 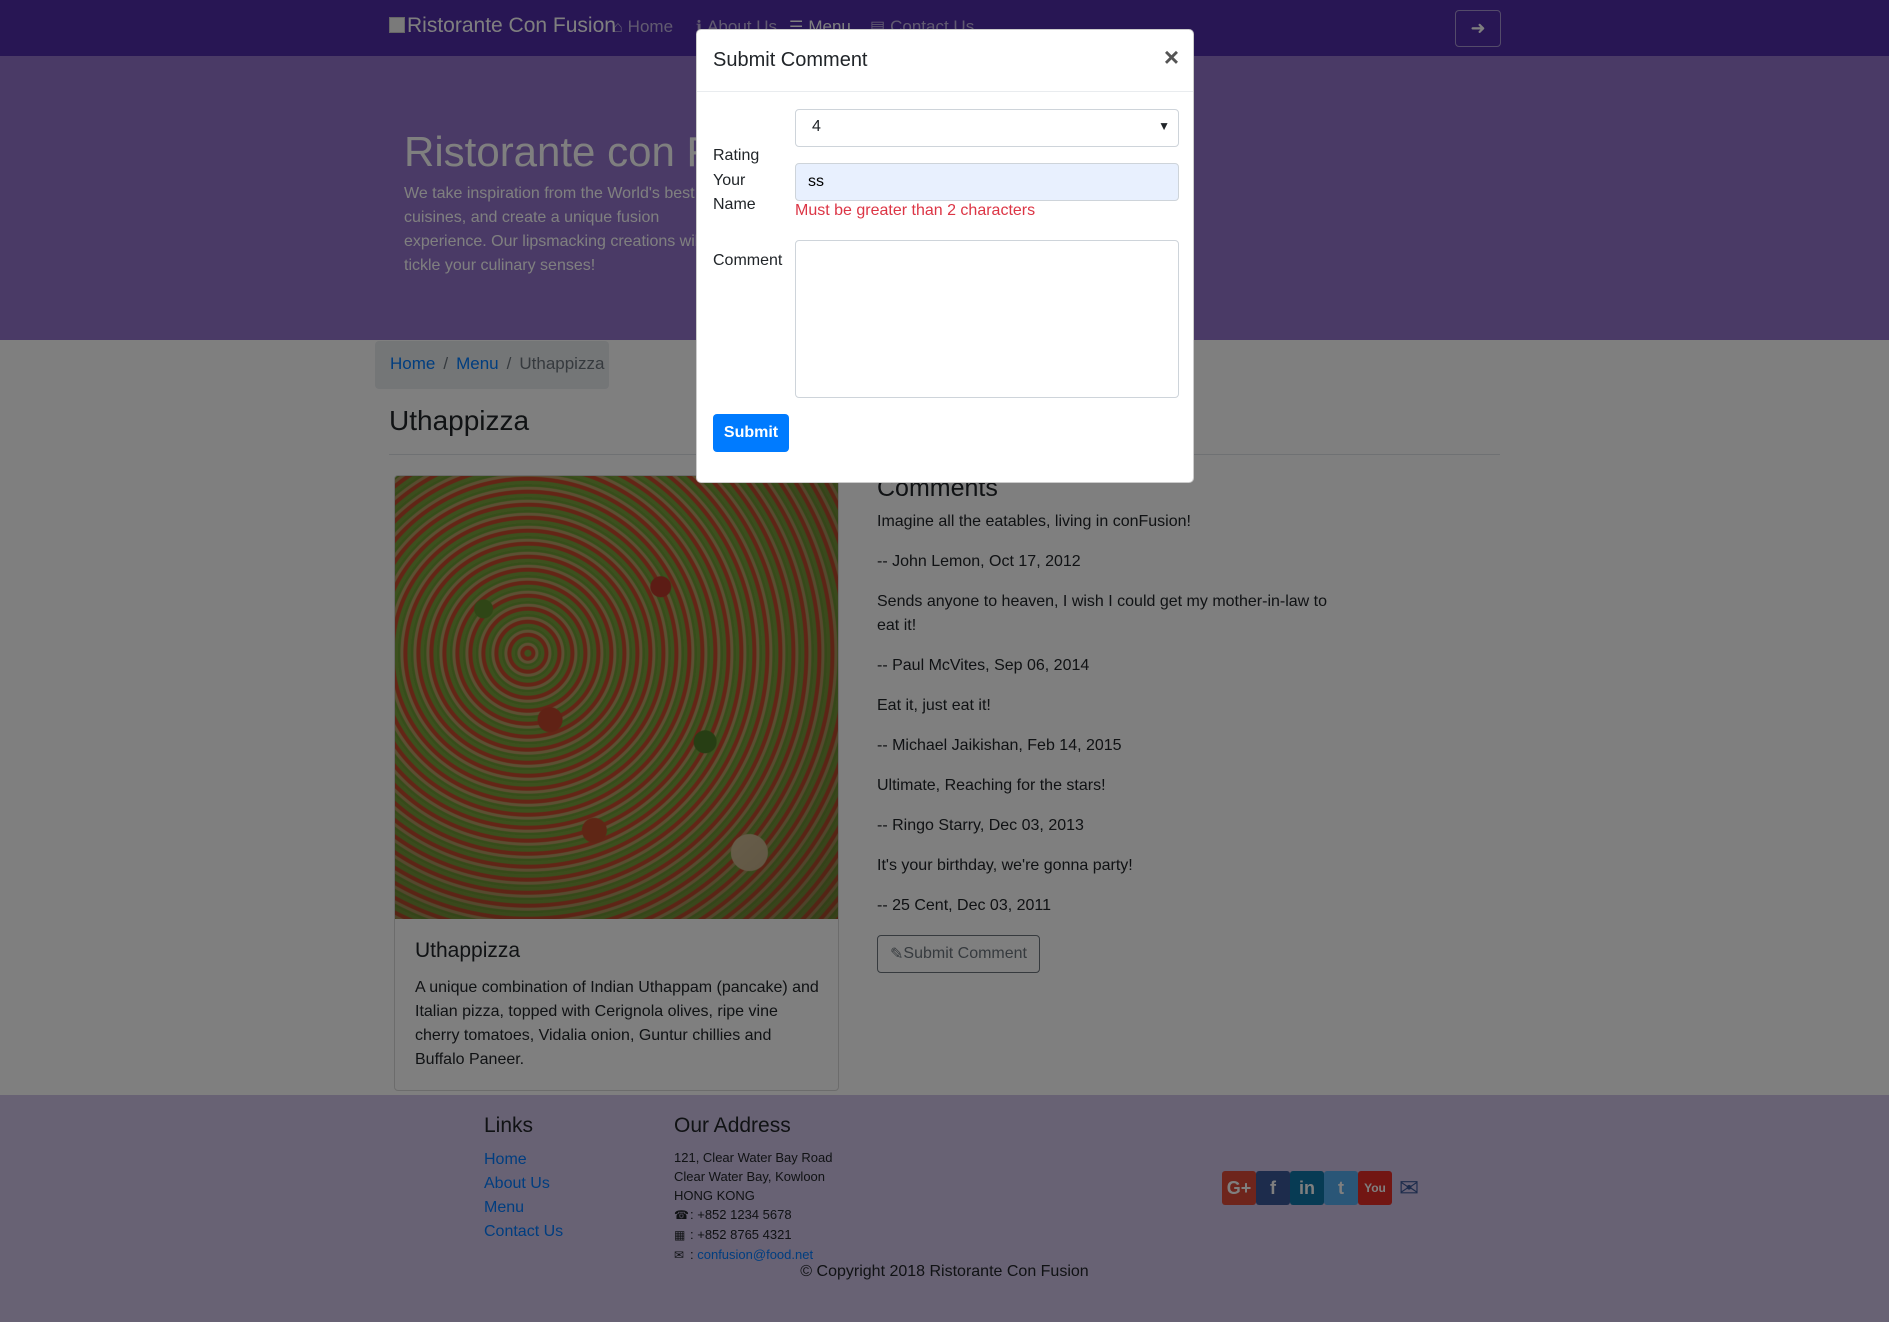 I want to click on modal-title: Submit Comment, so click(x=790, y=60).